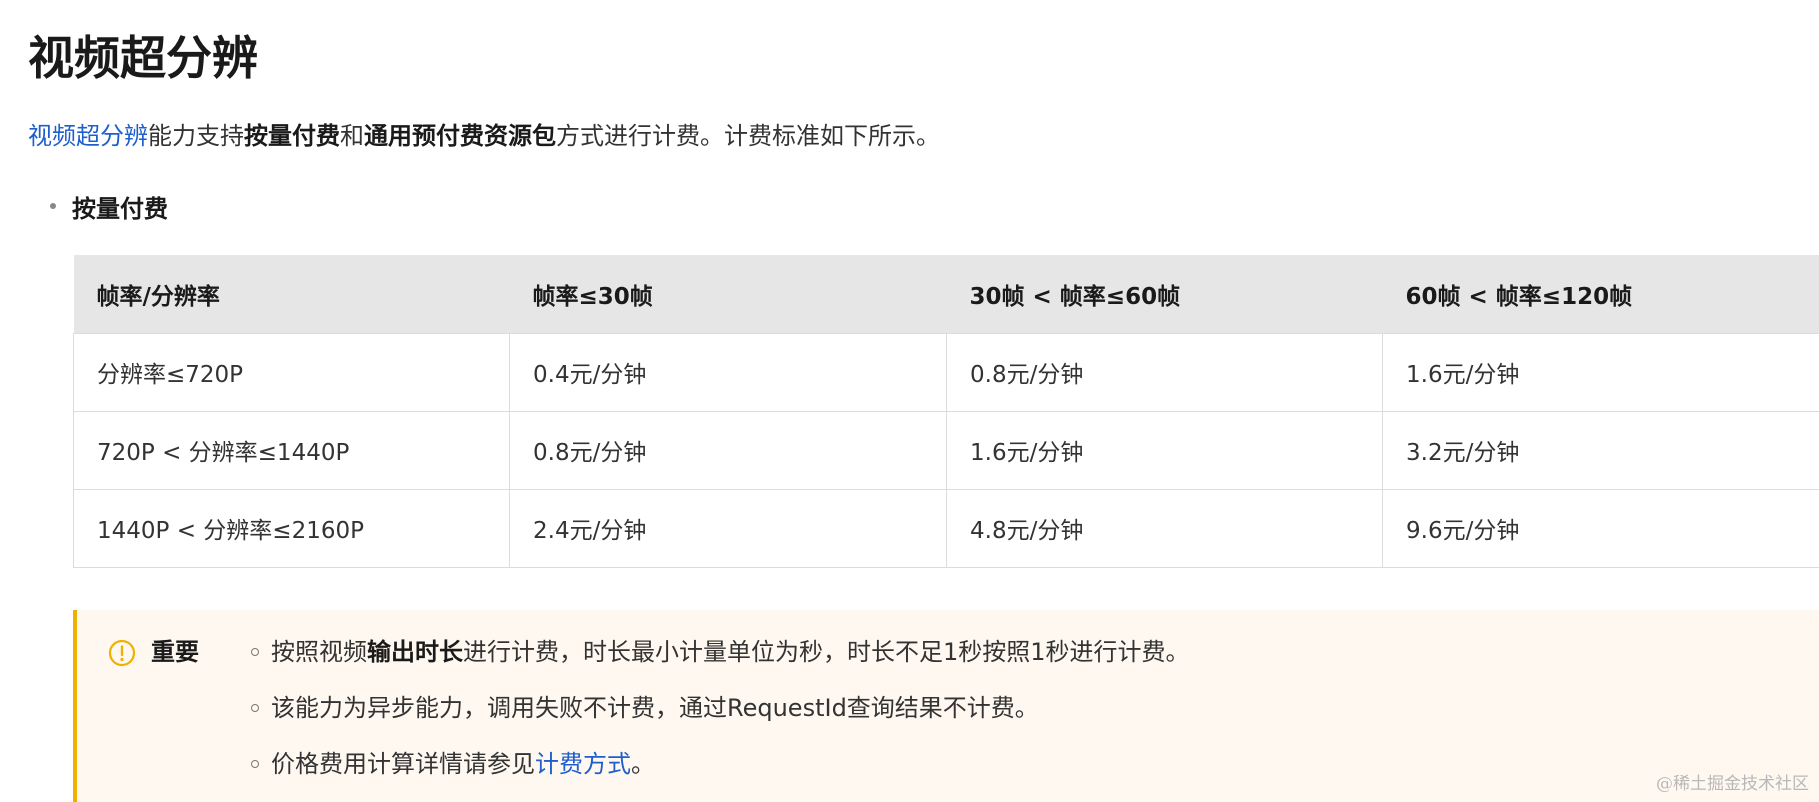 Image resolution: width=1819 pixels, height=802 pixels. Describe the element at coordinates (643, 764) in the screenshot. I see `notice-item-3-post: 。` at that location.